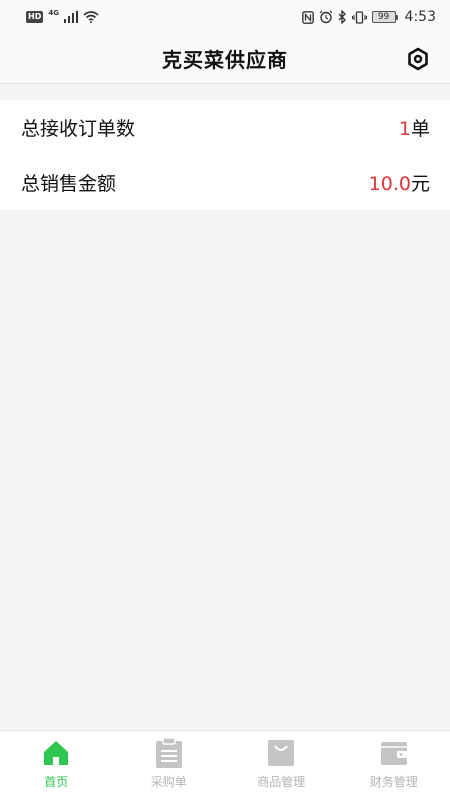  I want to click on battery-indicator: 99, so click(384, 17).